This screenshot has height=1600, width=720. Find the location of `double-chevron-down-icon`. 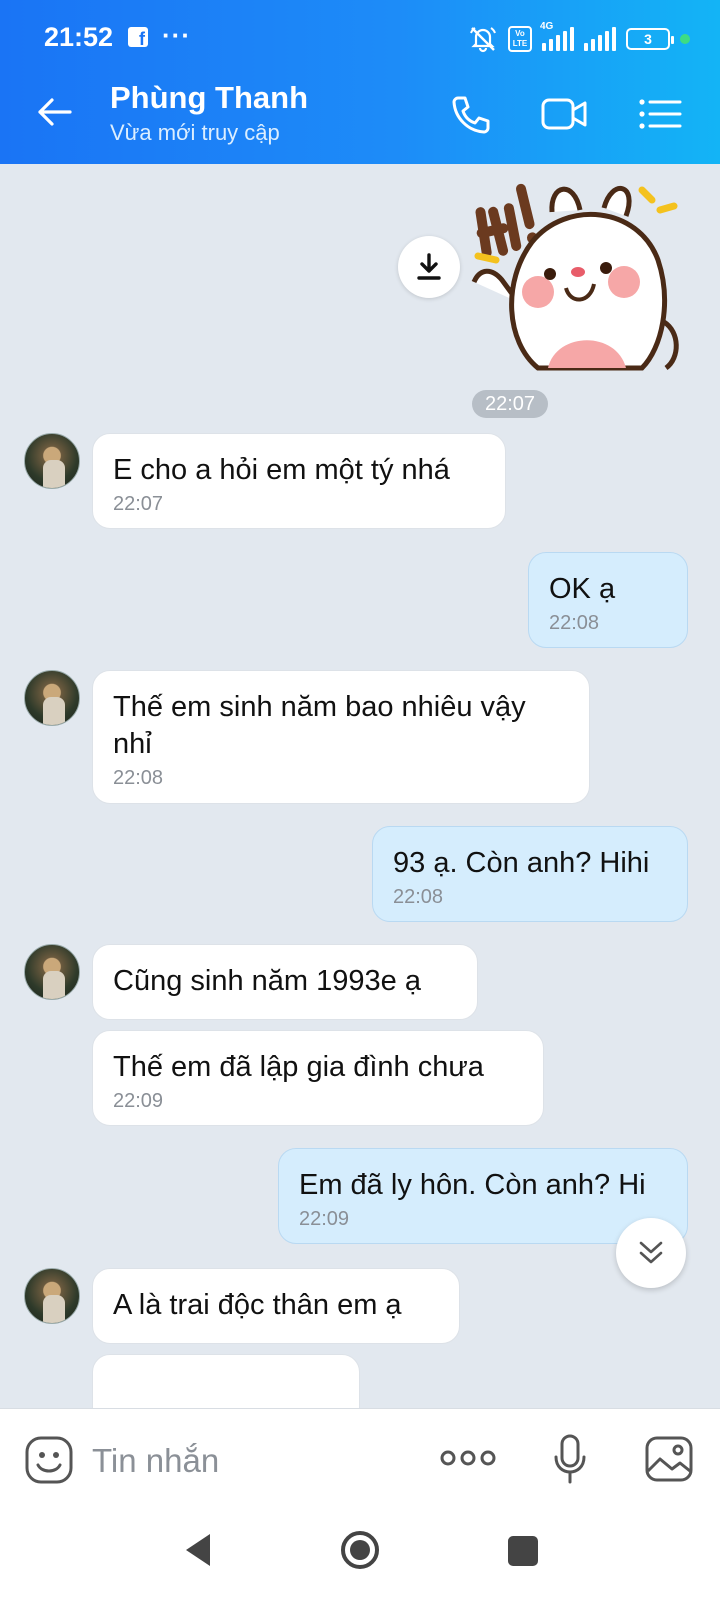

double-chevron-down-icon is located at coordinates (651, 1252).